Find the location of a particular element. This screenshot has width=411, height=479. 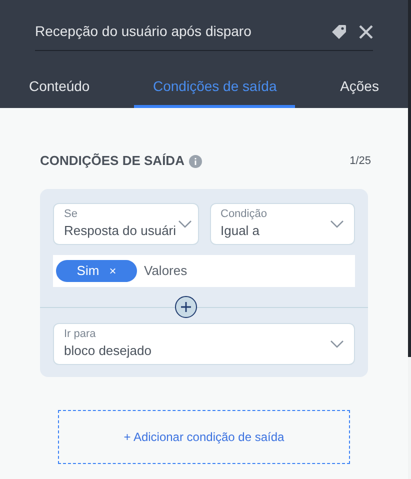

field-label: Ir para is located at coordinates (80, 334).